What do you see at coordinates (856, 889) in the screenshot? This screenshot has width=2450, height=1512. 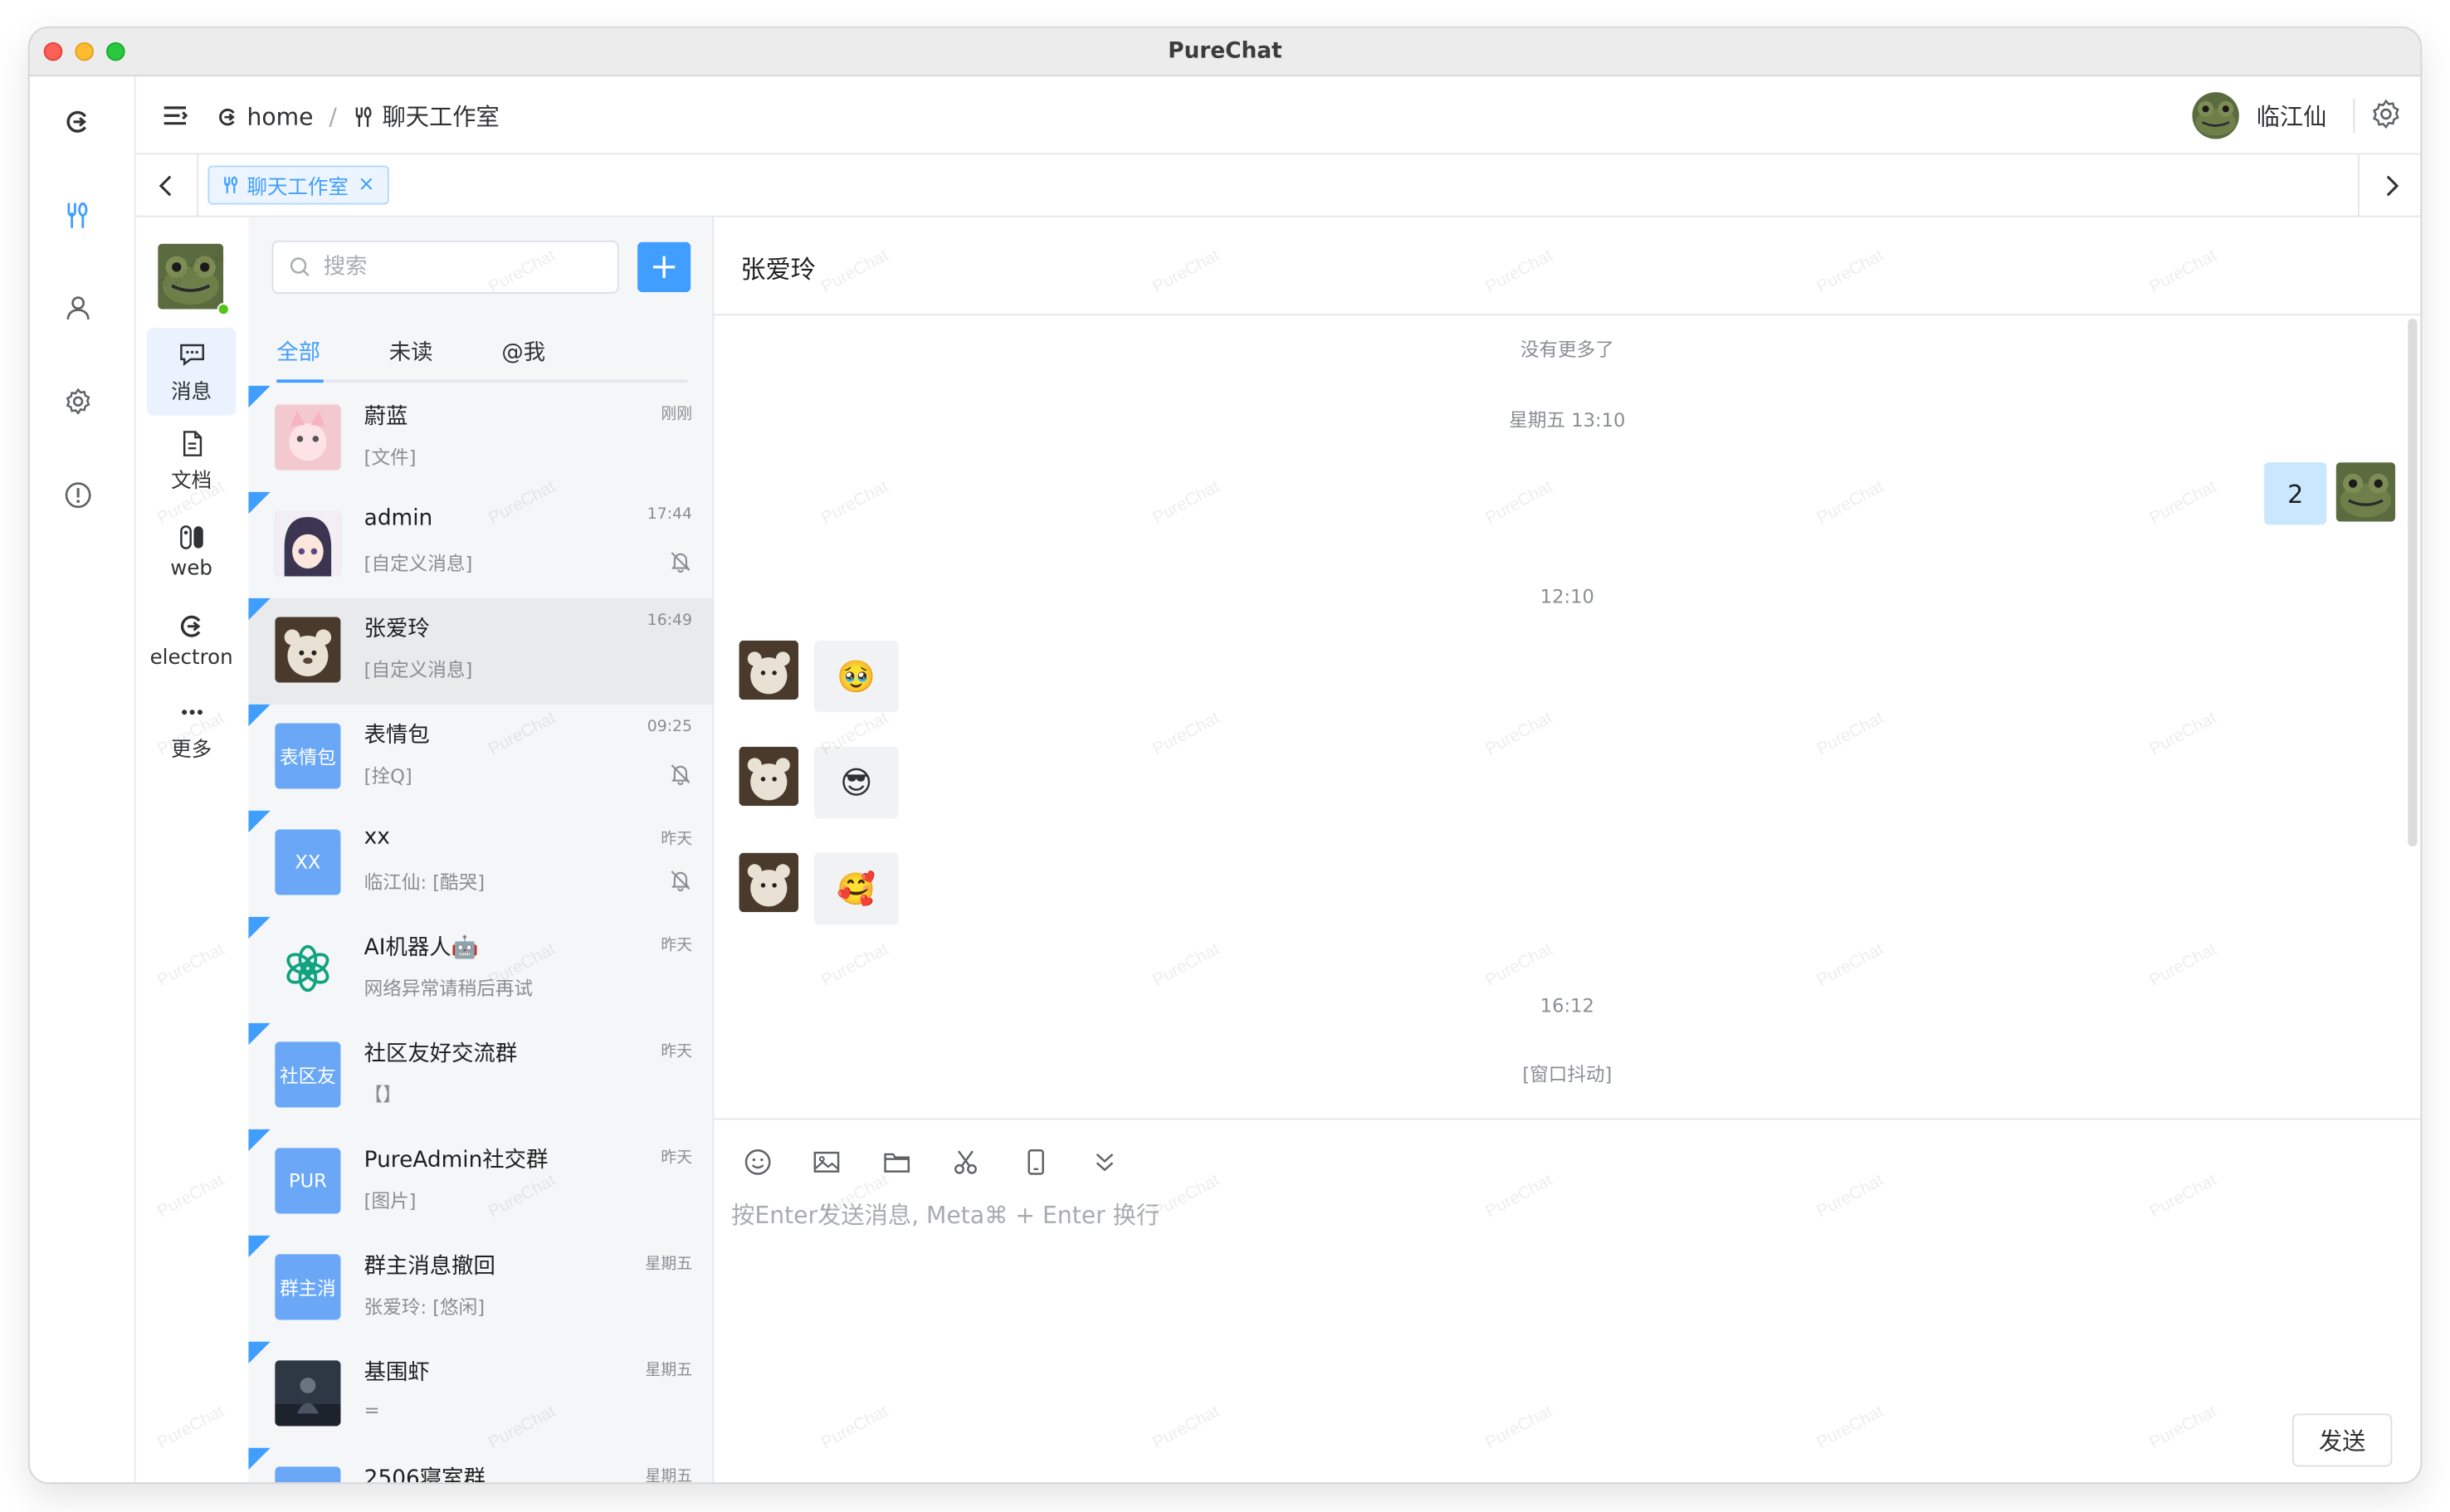 I see `emoji-message: 🥰` at bounding box center [856, 889].